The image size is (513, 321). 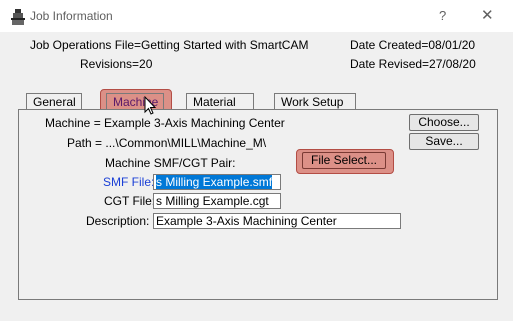 What do you see at coordinates (118, 221) in the screenshot?
I see `description-label: Description:` at bounding box center [118, 221].